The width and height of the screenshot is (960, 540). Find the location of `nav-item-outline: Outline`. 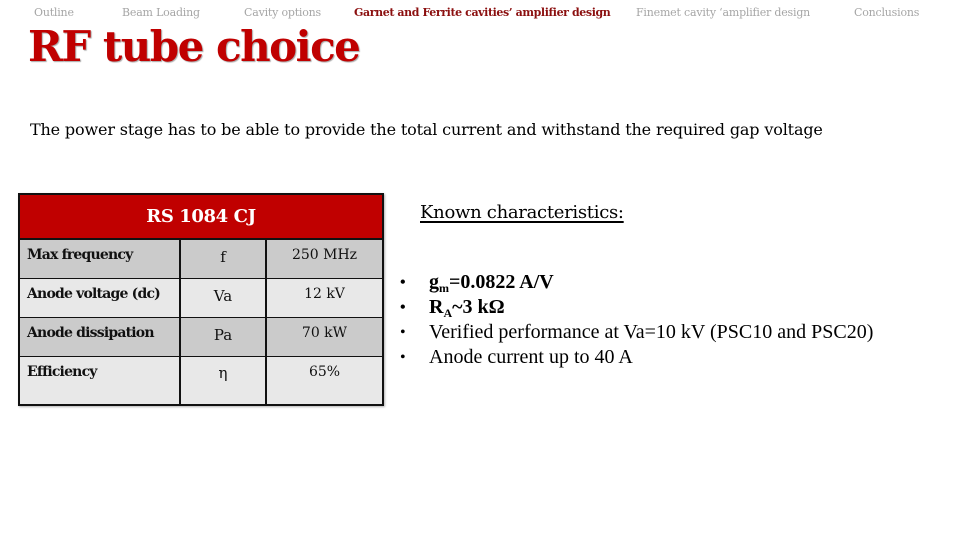

nav-item-outline: Outline is located at coordinates (54, 12).